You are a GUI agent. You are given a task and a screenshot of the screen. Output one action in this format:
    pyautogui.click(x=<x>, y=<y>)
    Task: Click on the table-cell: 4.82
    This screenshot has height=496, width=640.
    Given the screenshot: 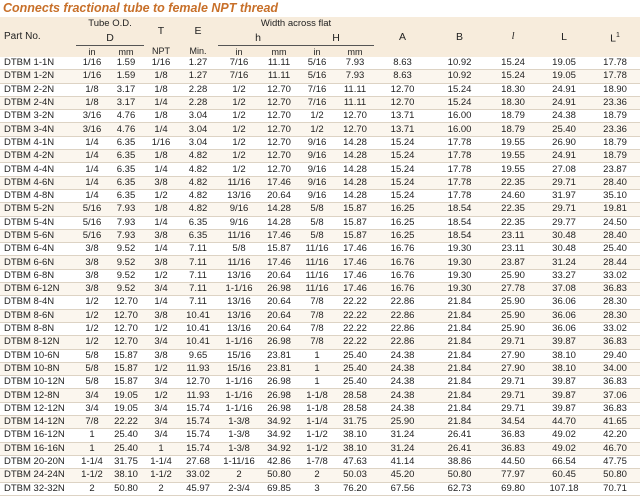 What is the action you would take?
    pyautogui.click(x=198, y=209)
    